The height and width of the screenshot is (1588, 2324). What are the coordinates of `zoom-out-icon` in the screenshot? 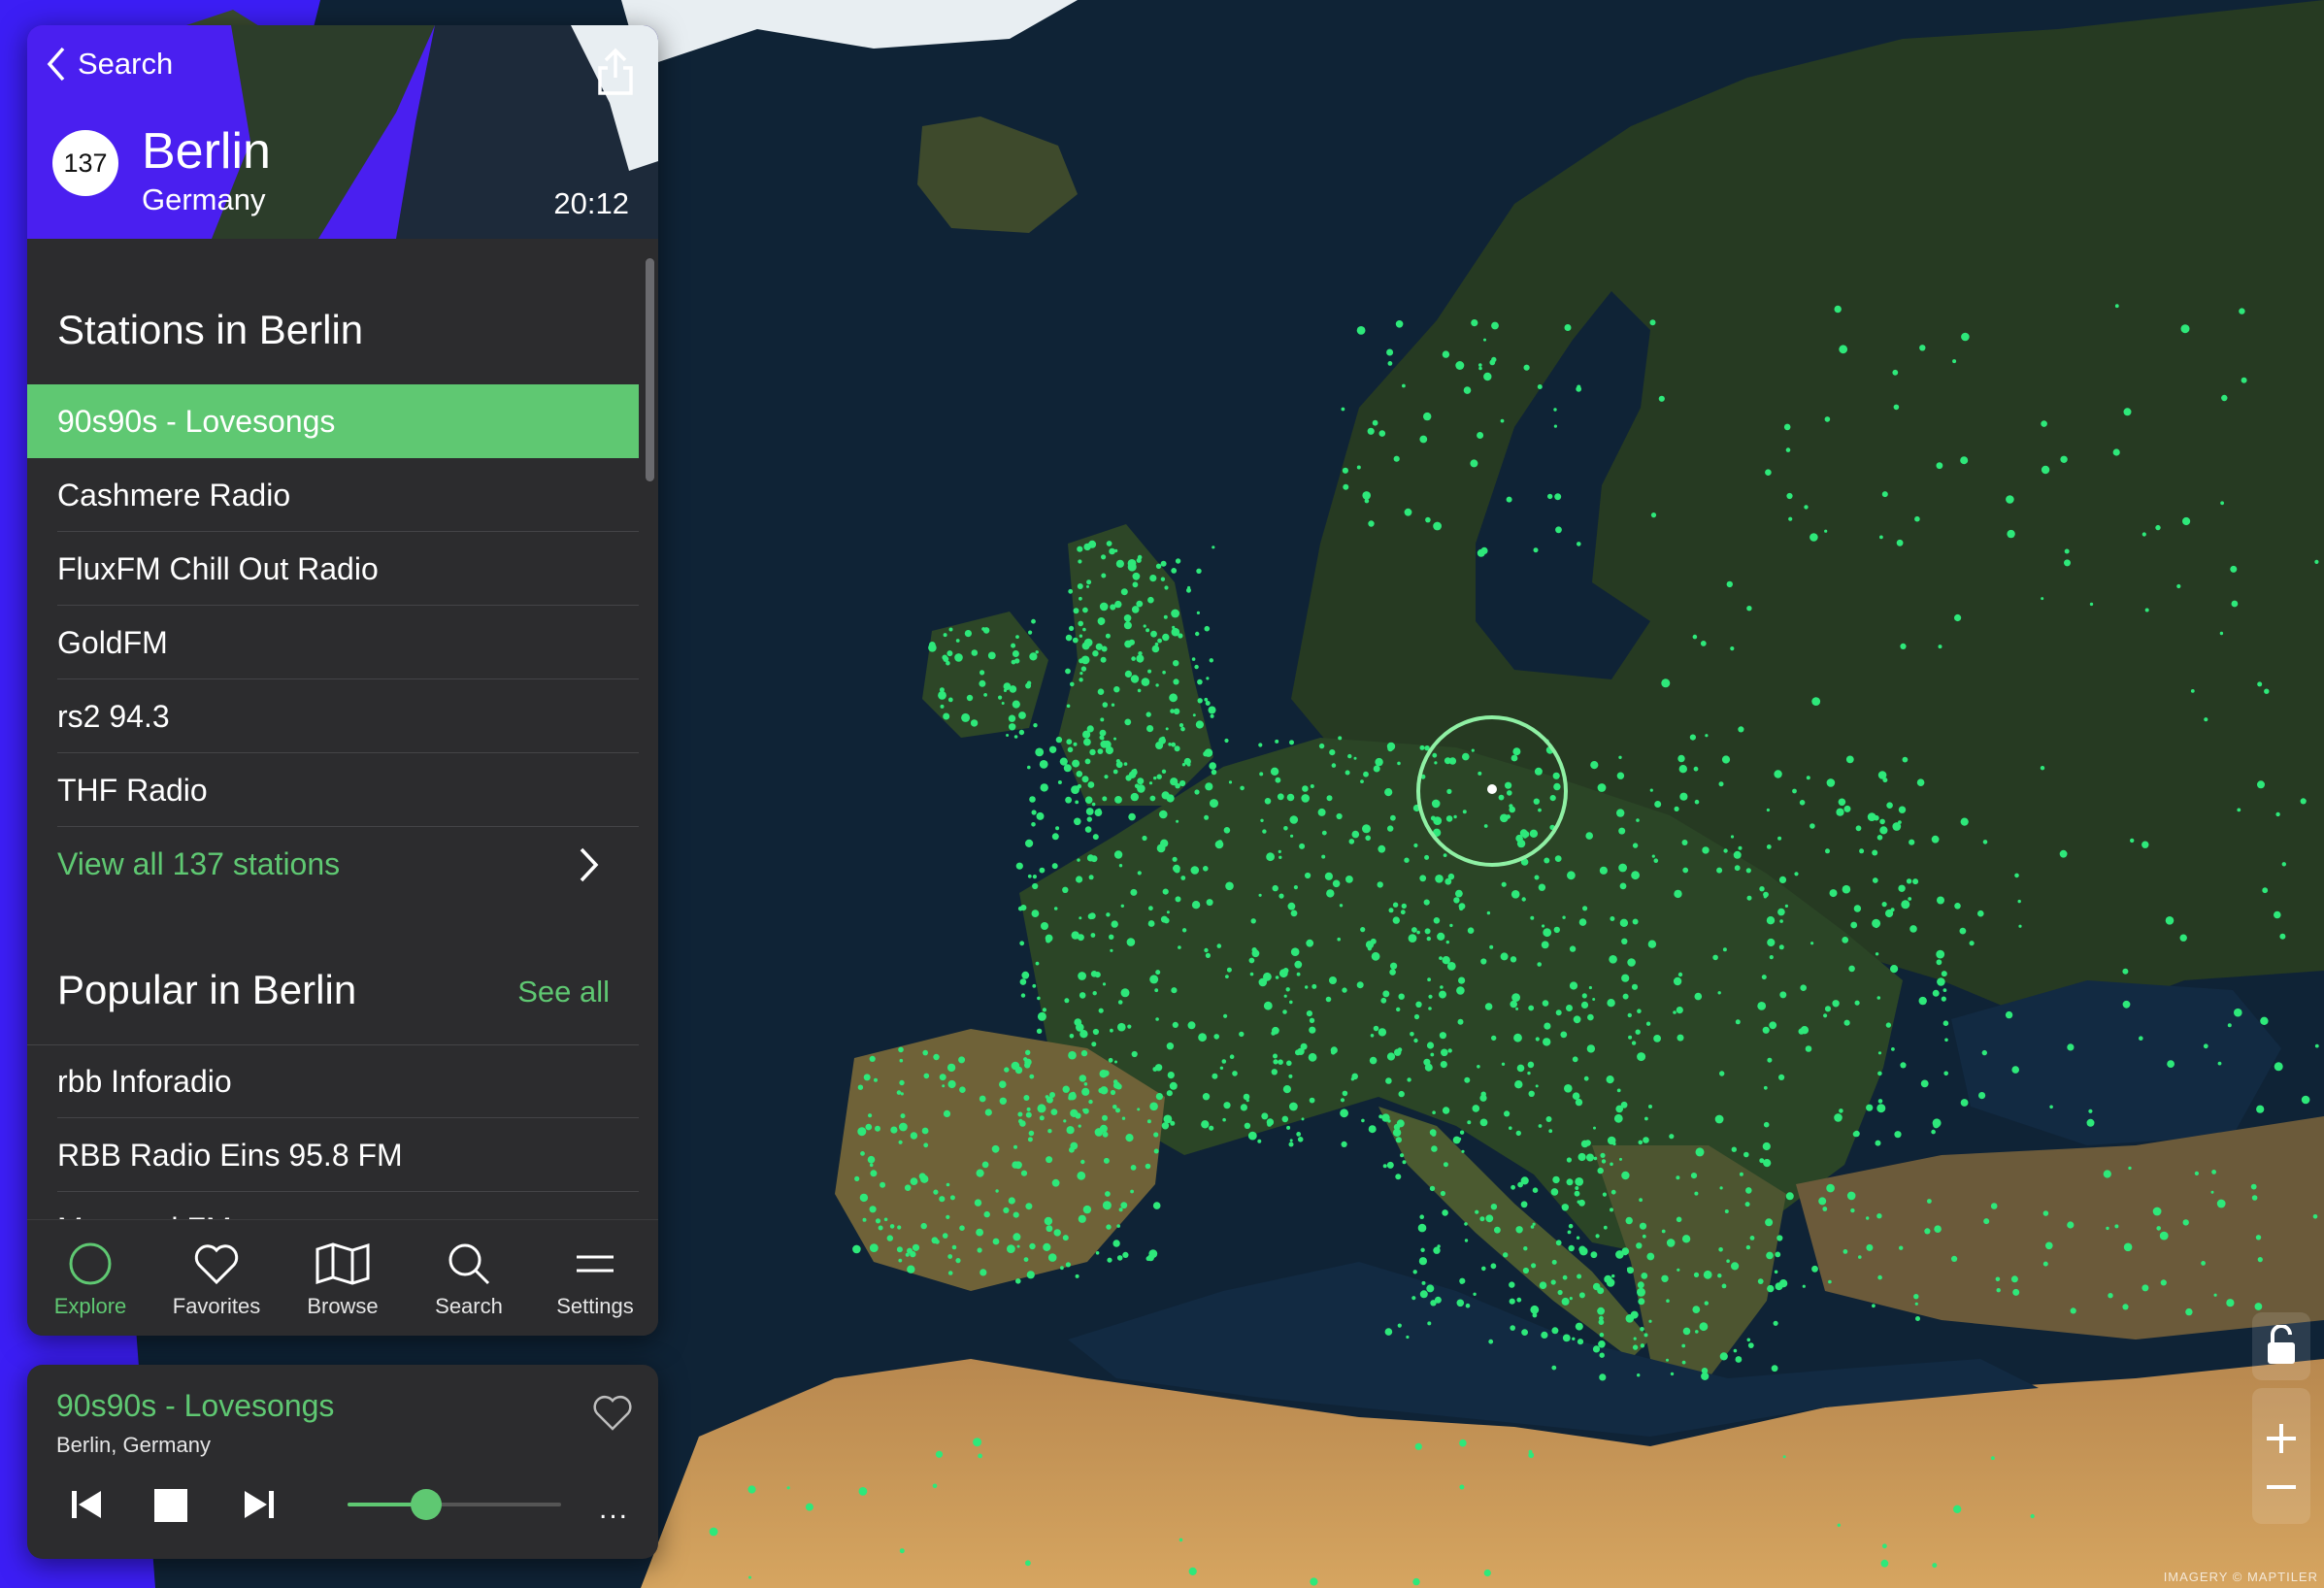 It's located at (2281, 1487).